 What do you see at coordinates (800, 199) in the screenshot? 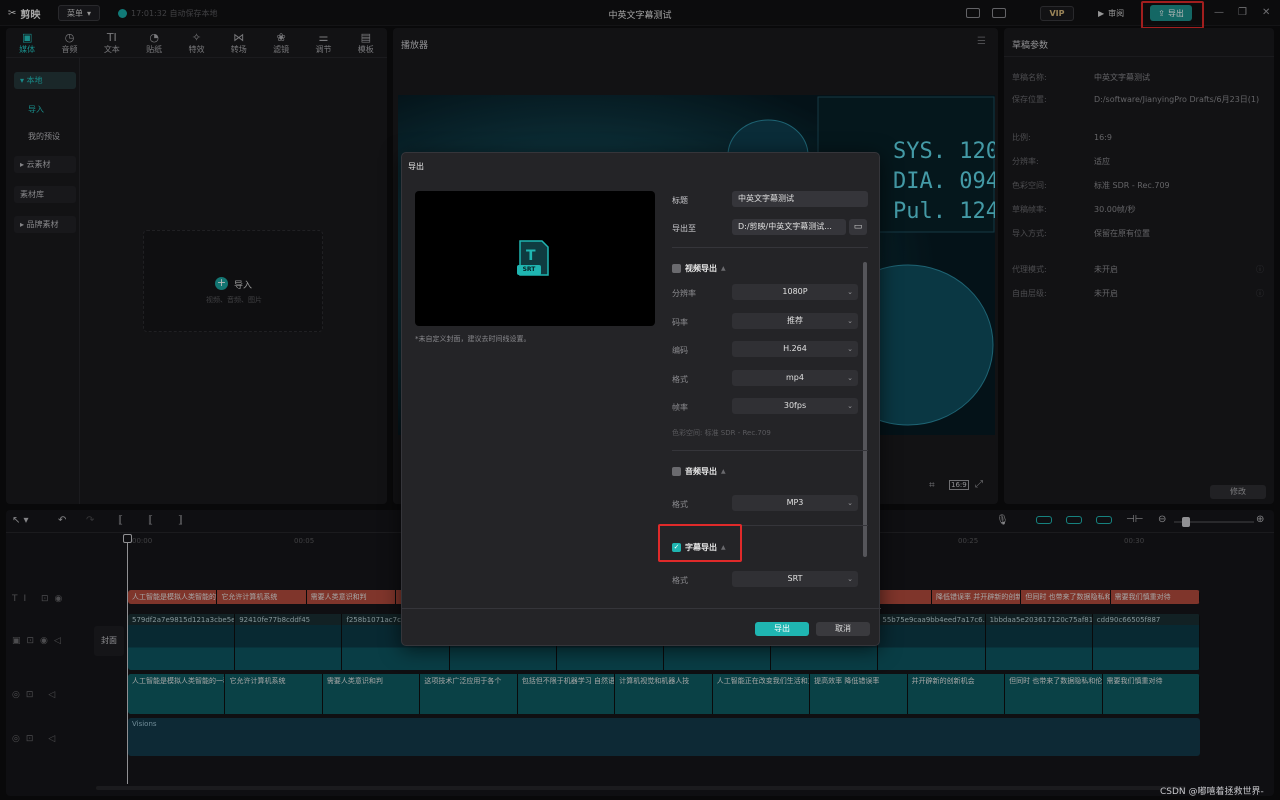
I see `title-input: 中英文字幕测试` at bounding box center [800, 199].